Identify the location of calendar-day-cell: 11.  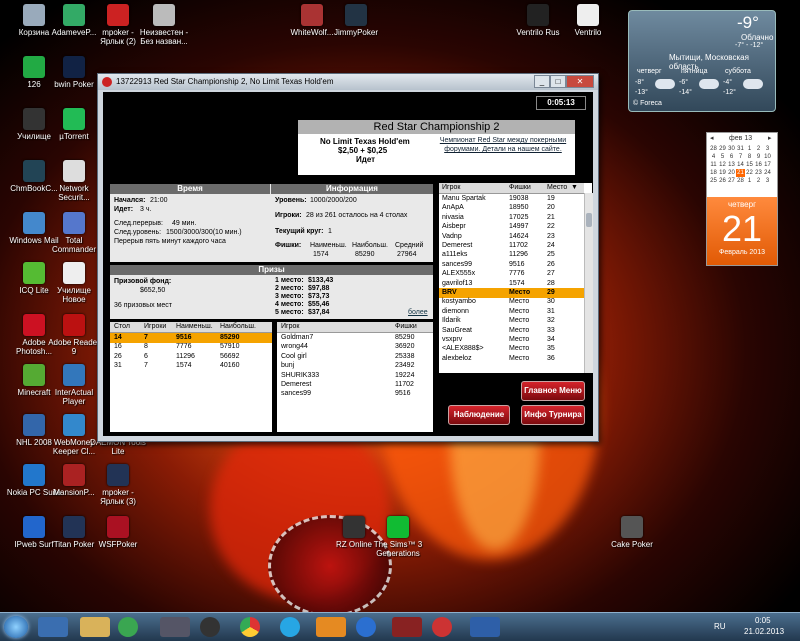
(713, 165).